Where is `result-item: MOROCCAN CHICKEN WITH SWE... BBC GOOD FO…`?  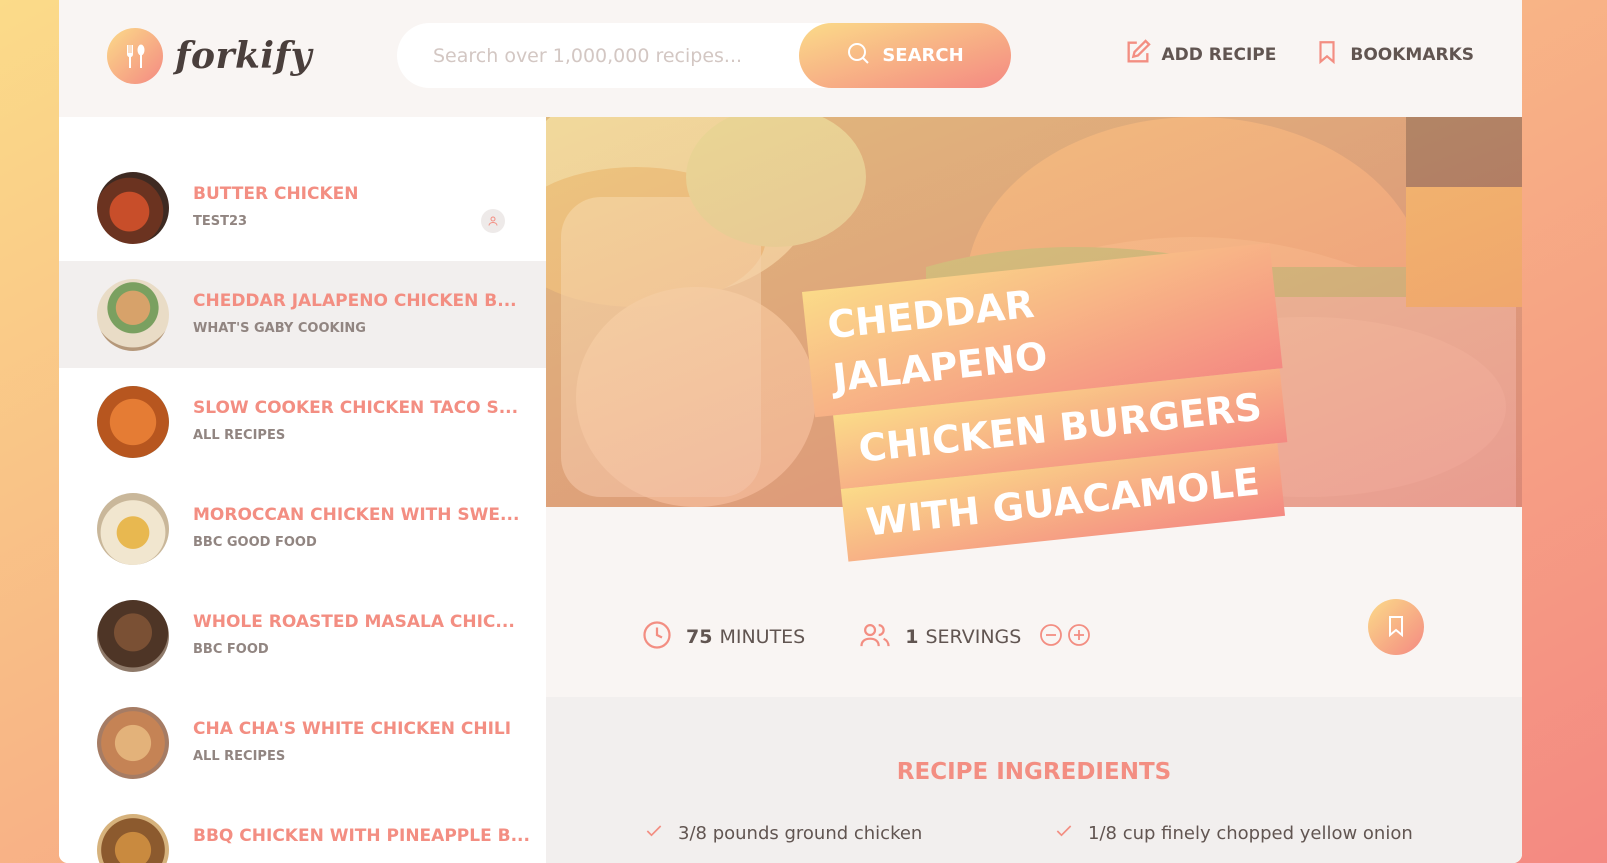
result-item: MOROCCAN CHICKEN WITH SWE... BBC GOOD FO… is located at coordinates (302, 528).